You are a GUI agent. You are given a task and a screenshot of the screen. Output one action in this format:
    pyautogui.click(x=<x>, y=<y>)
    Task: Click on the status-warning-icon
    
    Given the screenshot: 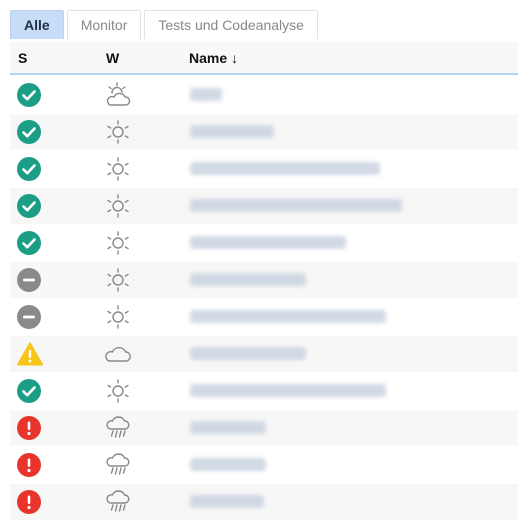 What is the action you would take?
    pyautogui.click(x=30, y=354)
    